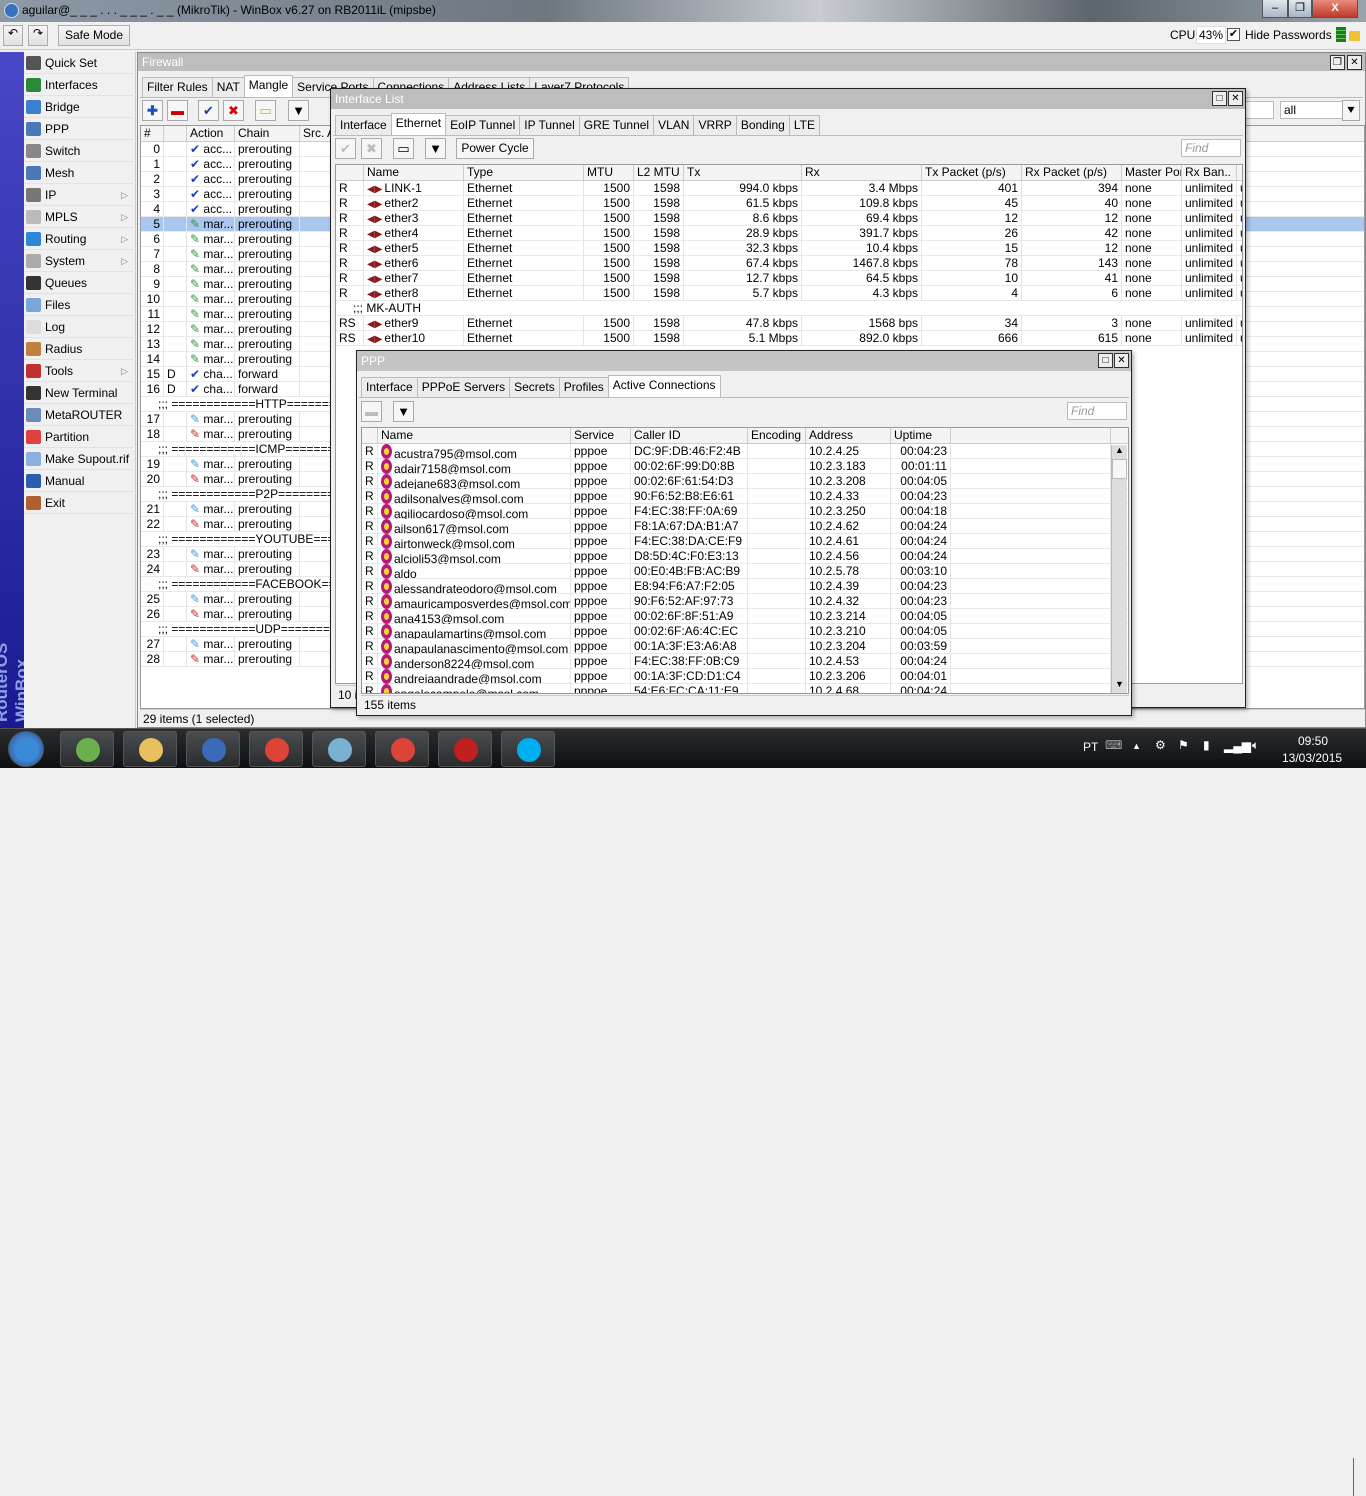 The height and width of the screenshot is (1496, 1366). Describe the element at coordinates (762, 125) in the screenshot. I see `tab-bonding: Bonding` at that location.